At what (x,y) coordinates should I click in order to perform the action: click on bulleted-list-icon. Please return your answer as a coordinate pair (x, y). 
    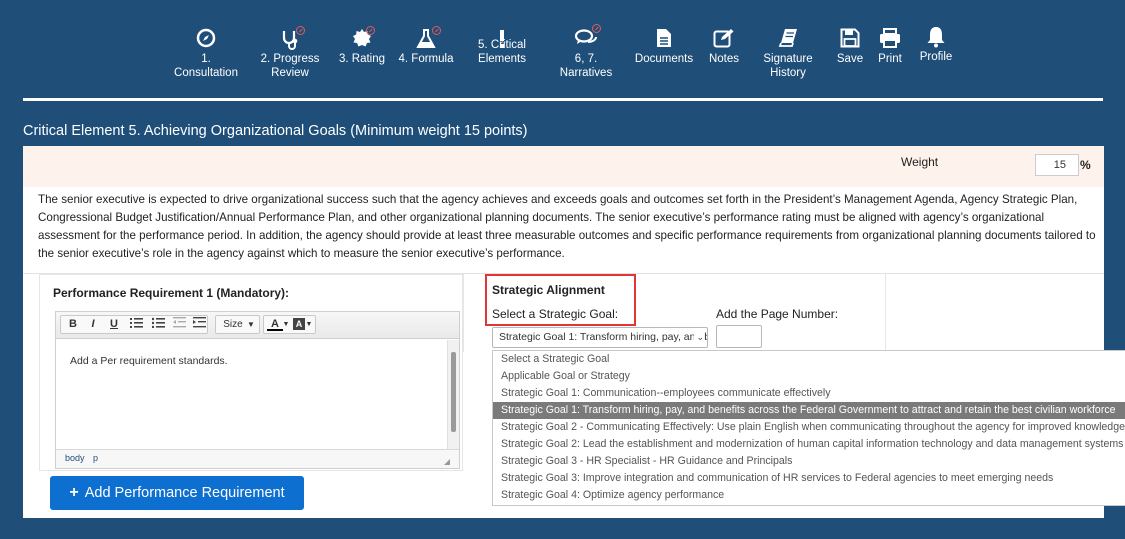
    Looking at the image, I should click on (158, 323).